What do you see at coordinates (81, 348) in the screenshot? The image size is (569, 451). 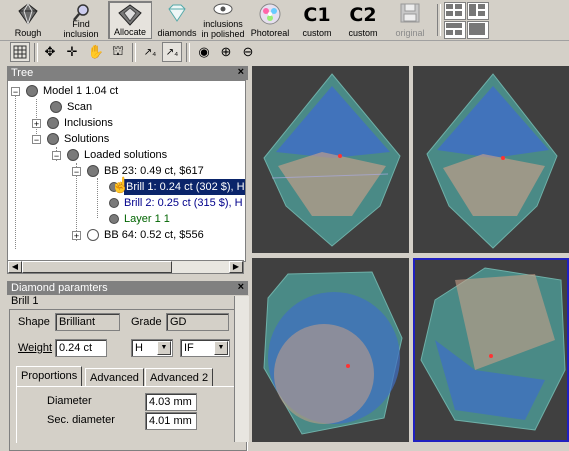 I see `weight-field: 0.24 ct` at bounding box center [81, 348].